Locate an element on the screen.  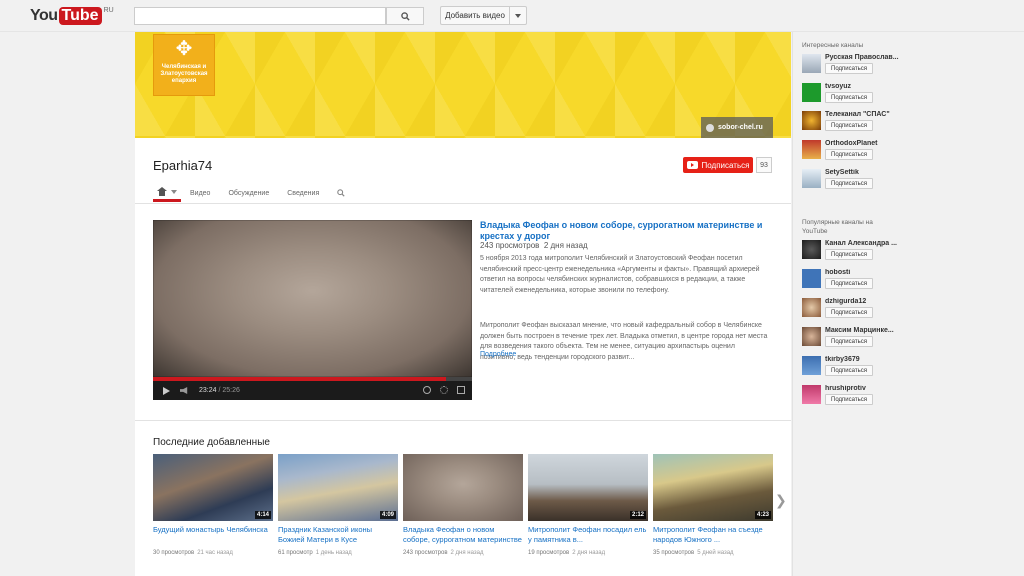
popular-channels-heading: Популярные каналы на YouTube is located at coordinates (837, 227).